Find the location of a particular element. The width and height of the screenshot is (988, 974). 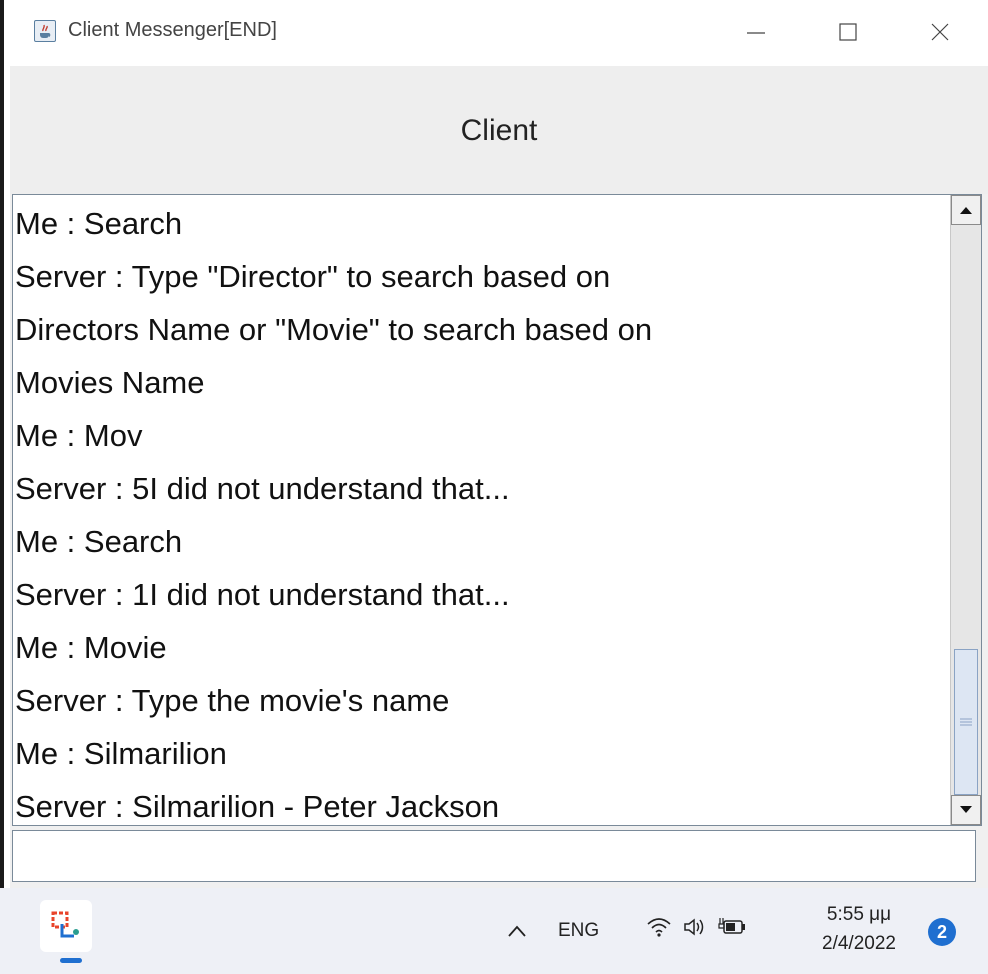

desktop-edge-bar is located at coordinates (2, 450).